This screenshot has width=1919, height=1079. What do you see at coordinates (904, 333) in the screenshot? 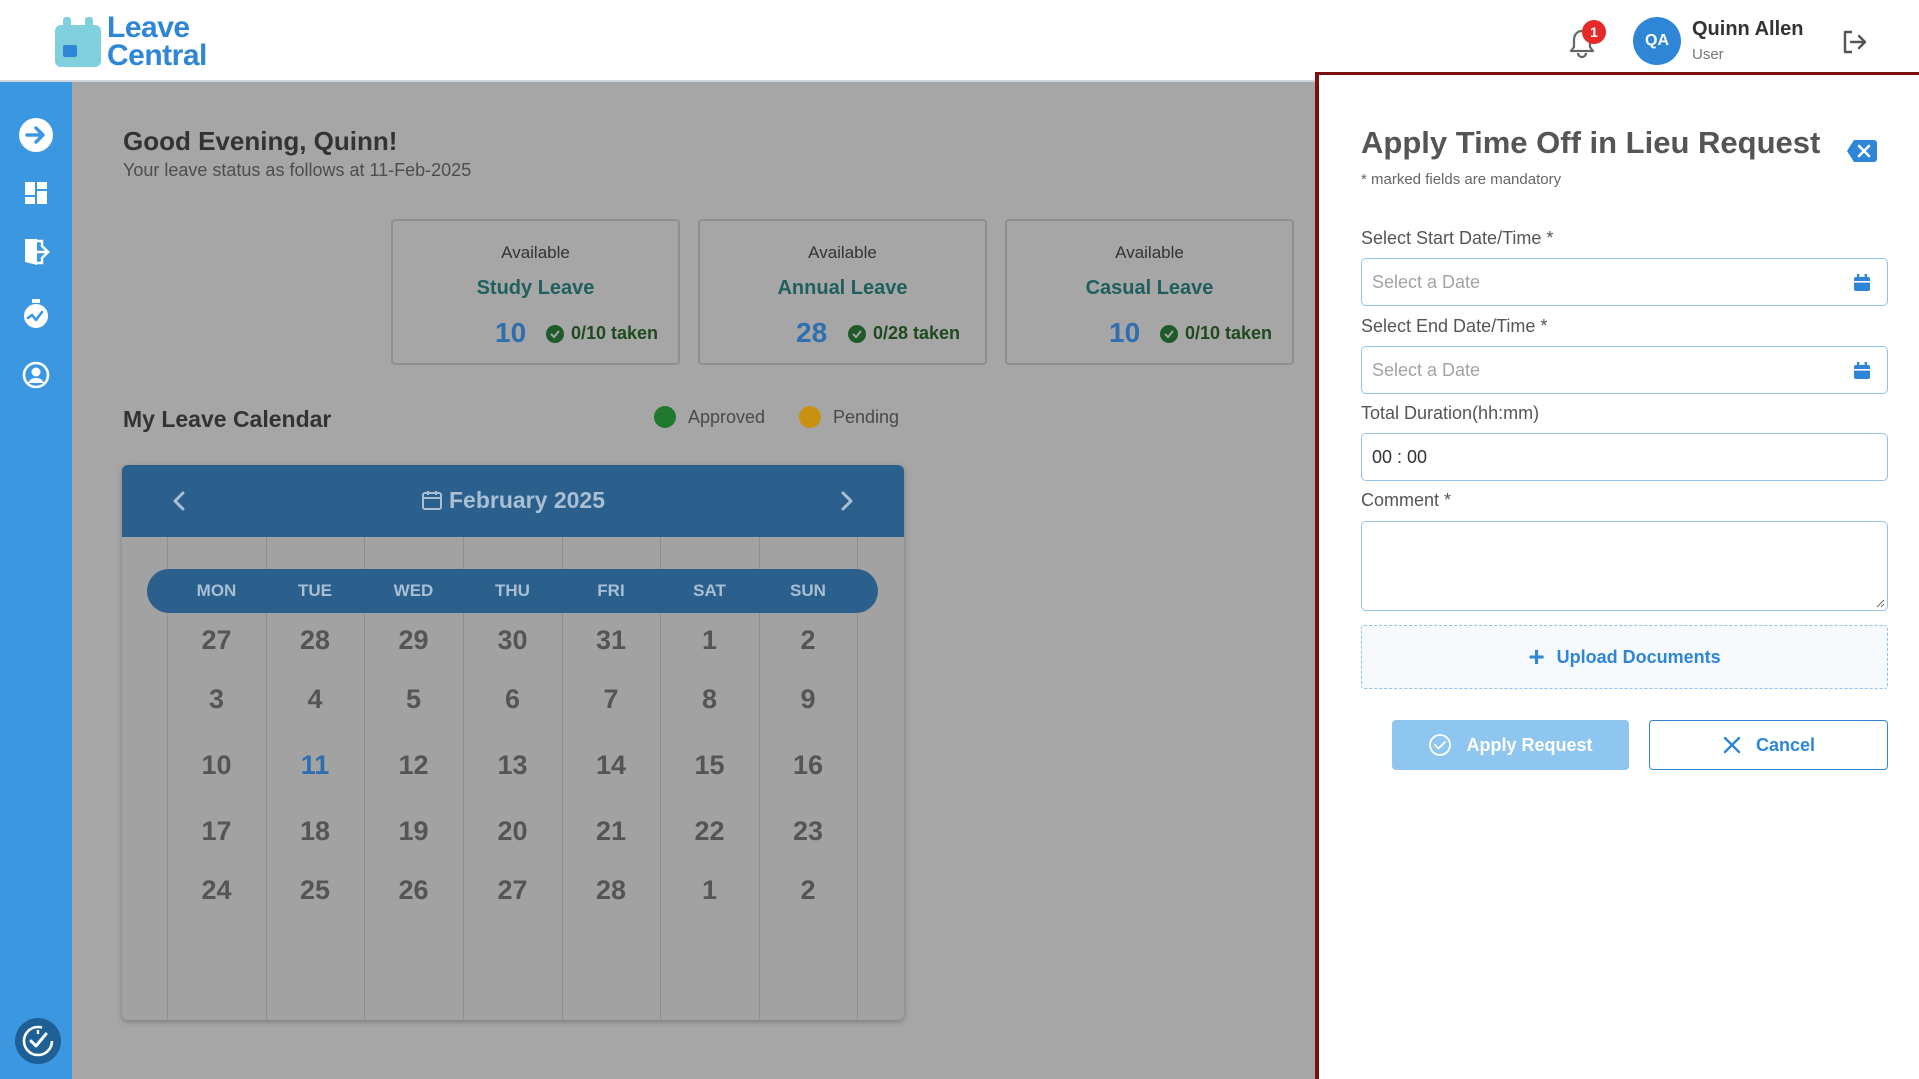
I see `leave-taken-summary: 0/28 taken` at bounding box center [904, 333].